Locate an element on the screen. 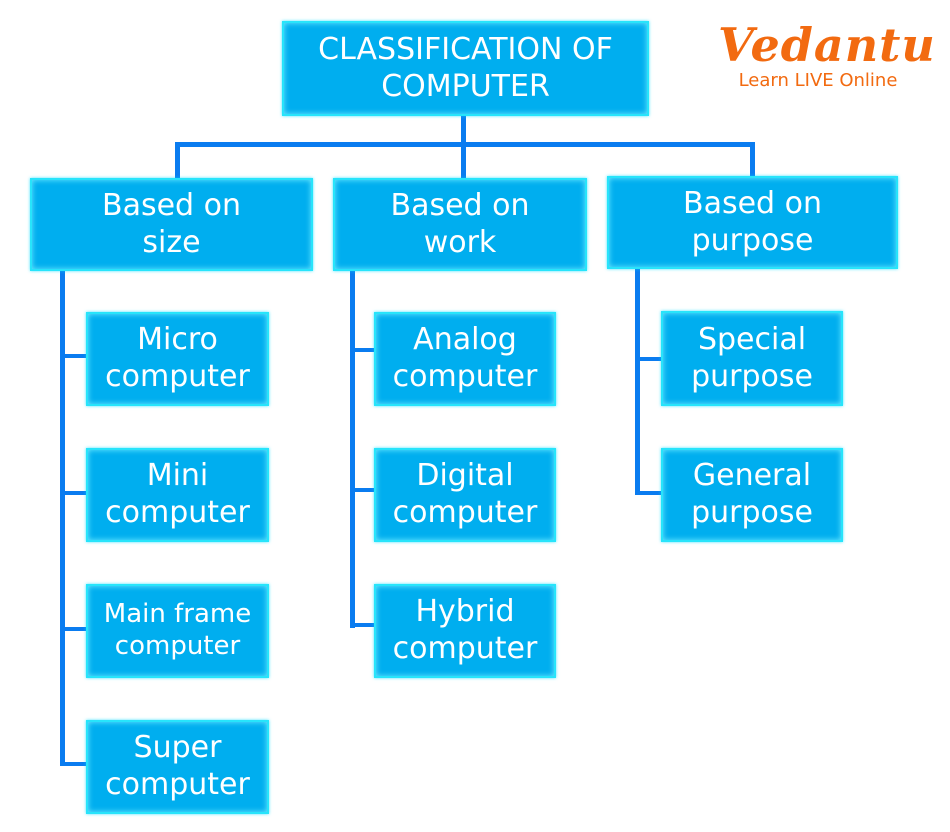 This screenshot has width=950, height=832. leaf-general-purpose: General purpose is located at coordinates (752, 495).